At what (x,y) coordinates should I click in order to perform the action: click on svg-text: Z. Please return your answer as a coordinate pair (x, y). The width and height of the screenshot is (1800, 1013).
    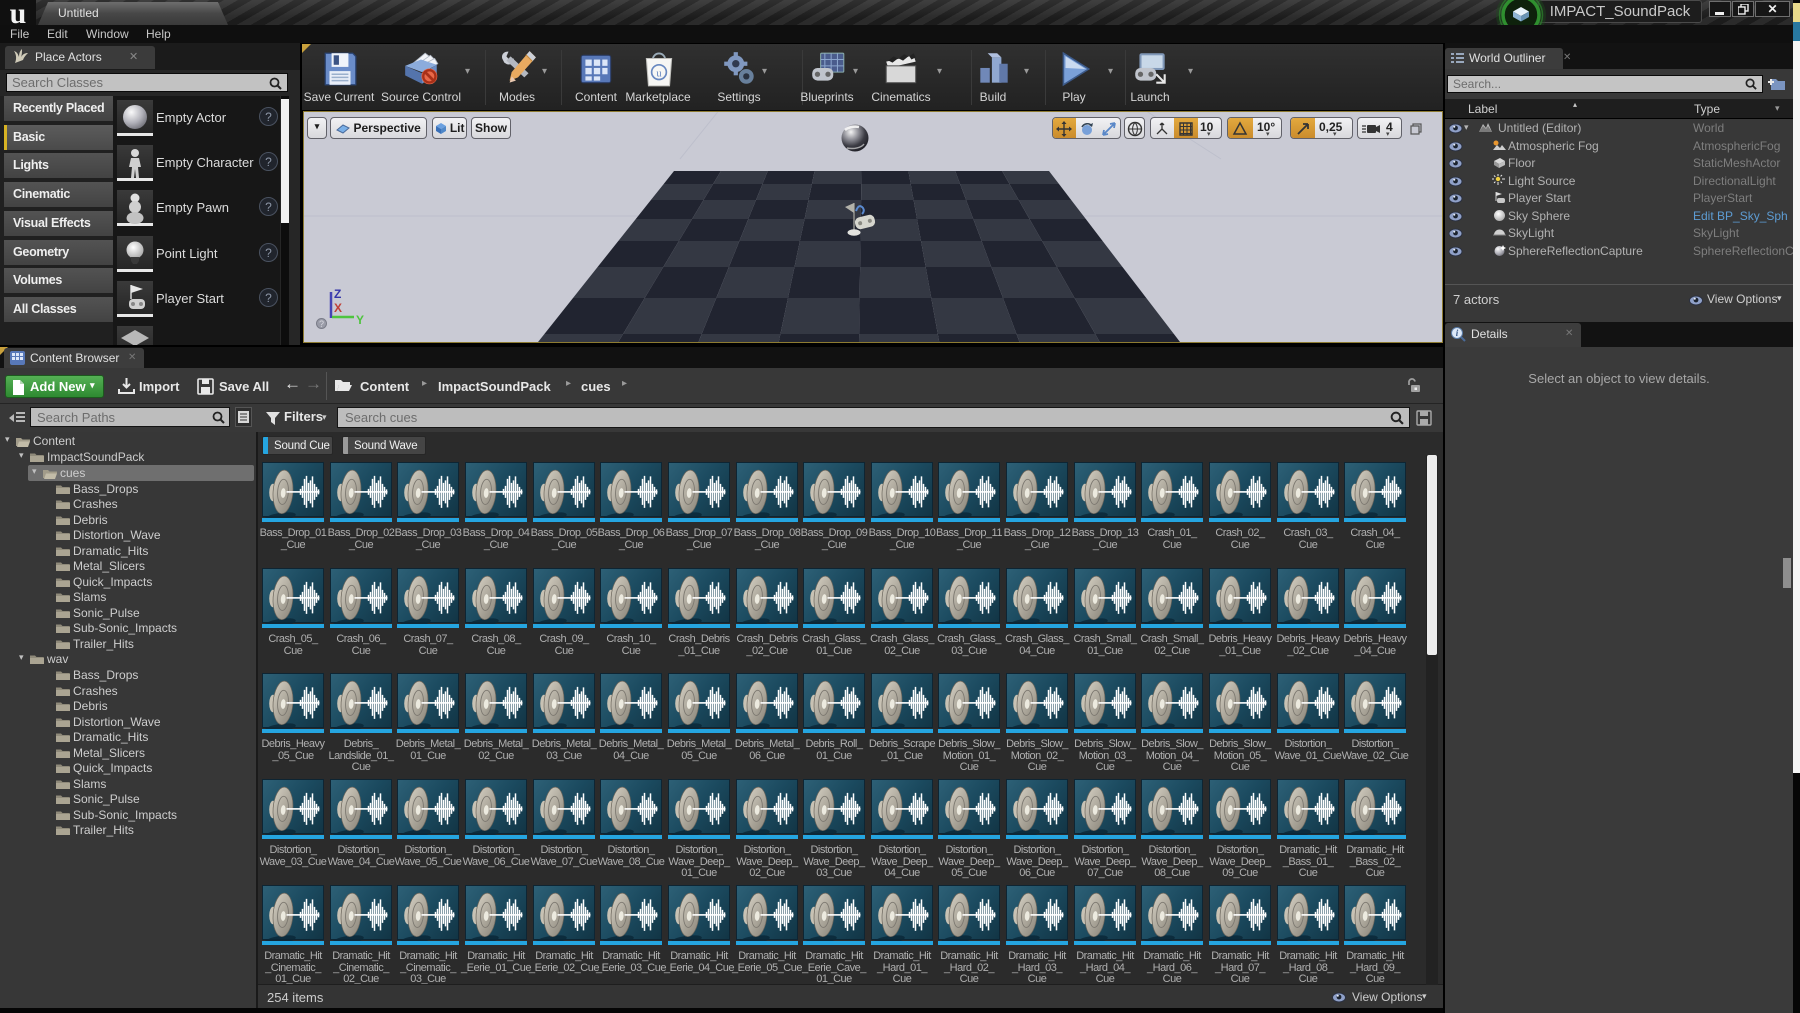
    Looking at the image, I should click on (337, 294).